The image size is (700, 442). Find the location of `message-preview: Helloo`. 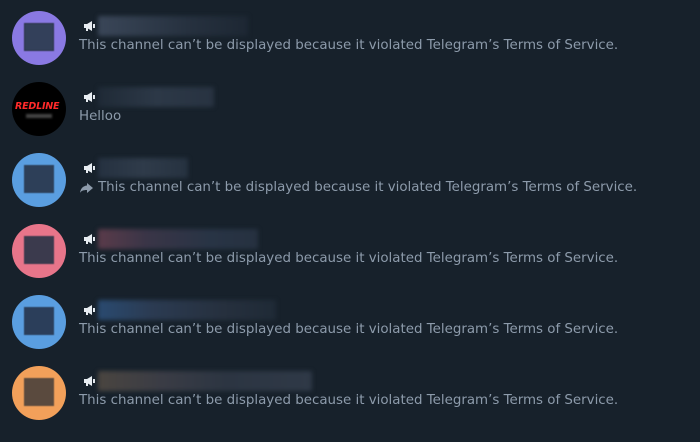

message-preview: Helloo is located at coordinates (100, 116).